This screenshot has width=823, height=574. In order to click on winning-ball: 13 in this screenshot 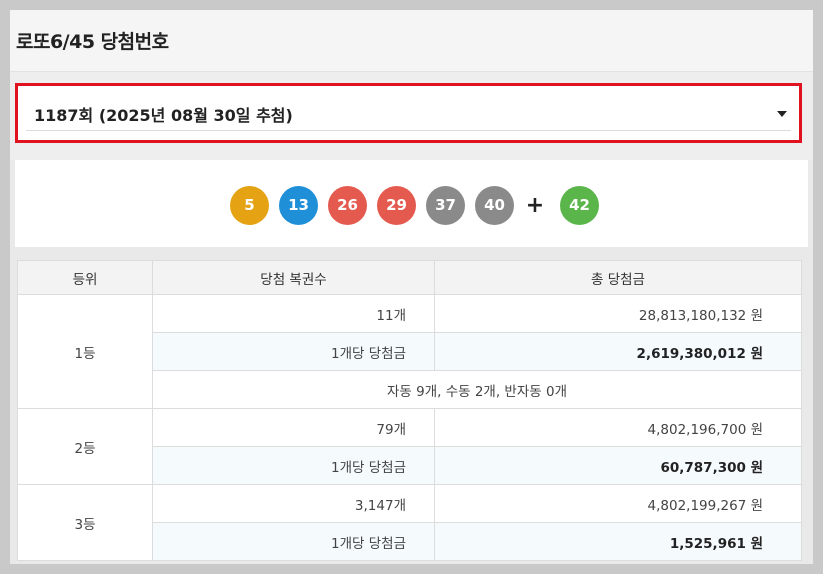, I will do `click(298, 205)`.